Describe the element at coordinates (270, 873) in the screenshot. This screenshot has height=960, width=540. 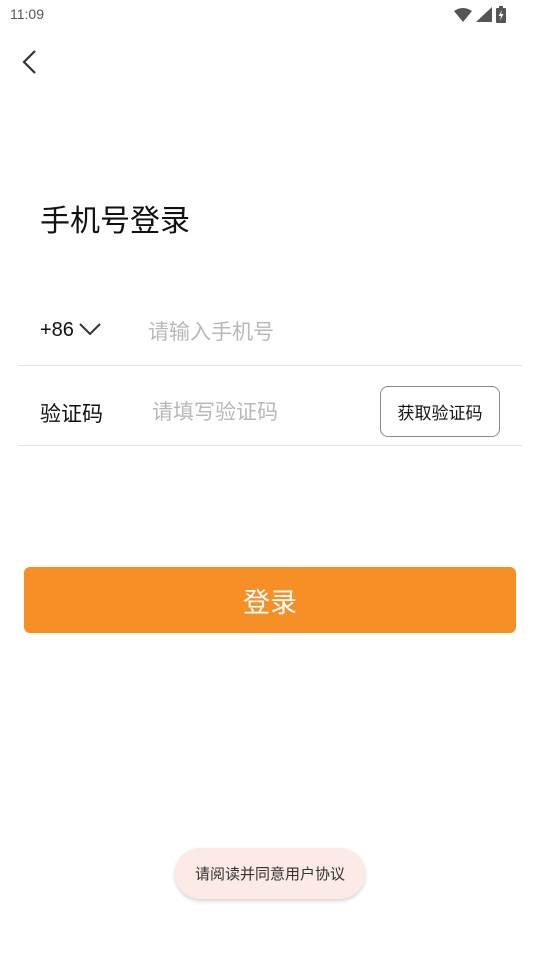
I see `toast-message: 请阅读并同意用户协议` at that location.